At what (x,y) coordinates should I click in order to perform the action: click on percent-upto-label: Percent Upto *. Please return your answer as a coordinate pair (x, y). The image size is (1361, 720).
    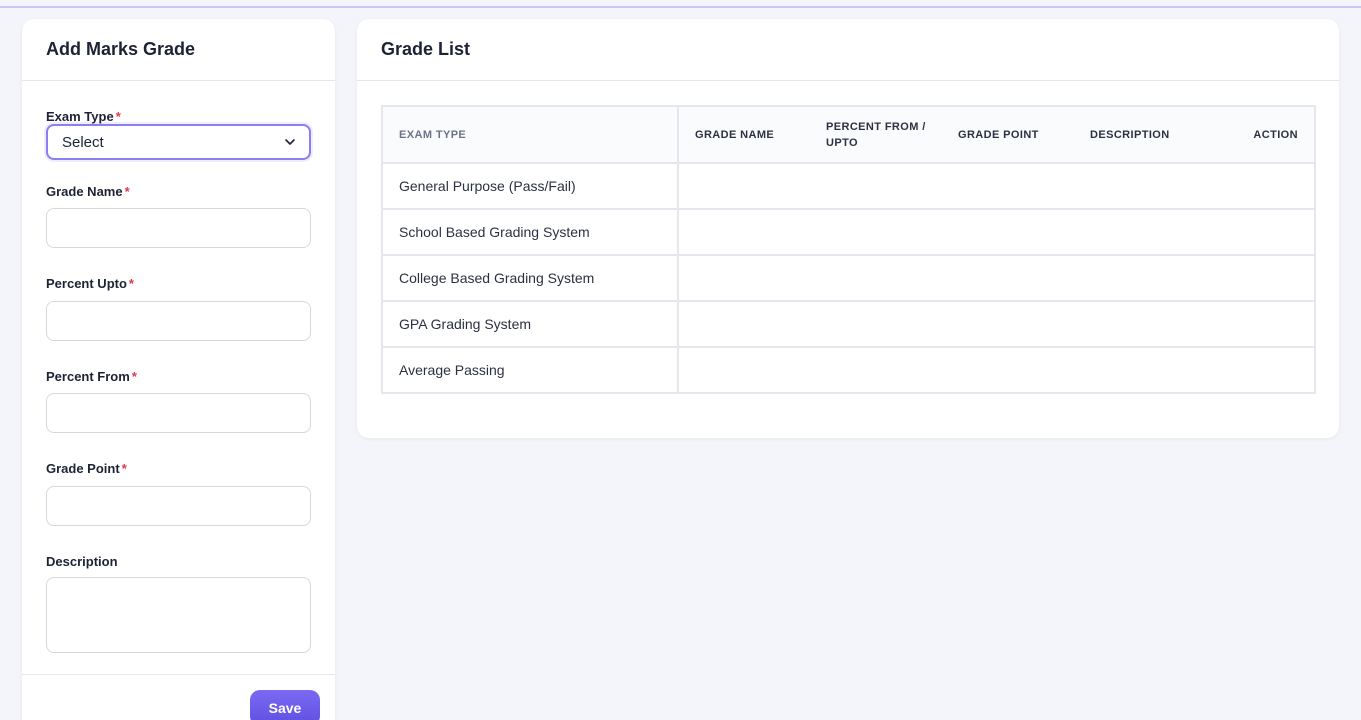
    Looking at the image, I should click on (178, 284).